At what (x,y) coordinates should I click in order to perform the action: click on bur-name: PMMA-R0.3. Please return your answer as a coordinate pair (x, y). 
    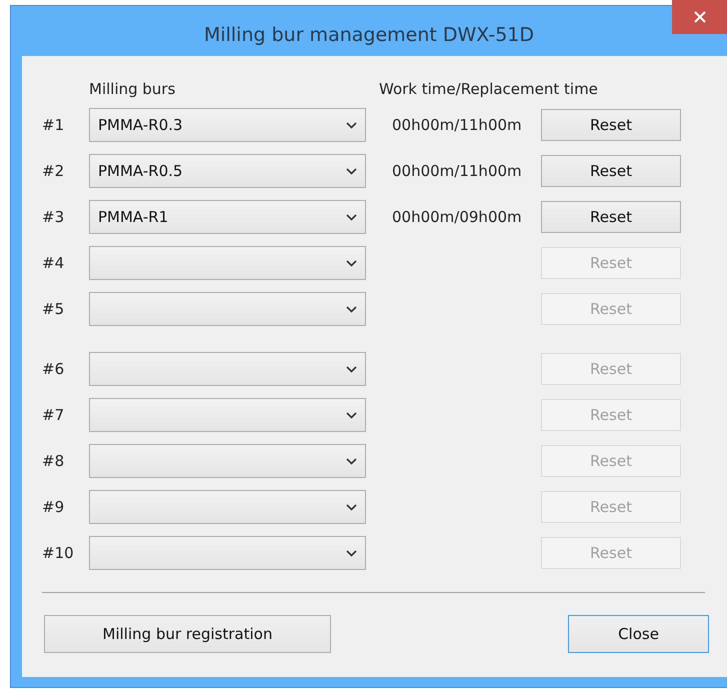
    Looking at the image, I should click on (140, 125).